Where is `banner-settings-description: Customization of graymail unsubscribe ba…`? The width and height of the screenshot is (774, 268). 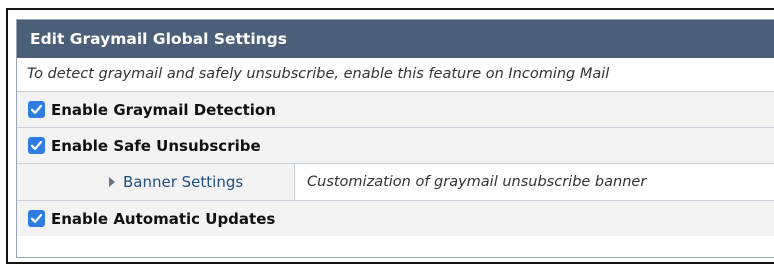
banner-settings-description: Customization of graymail unsubscribe ba… is located at coordinates (534, 182).